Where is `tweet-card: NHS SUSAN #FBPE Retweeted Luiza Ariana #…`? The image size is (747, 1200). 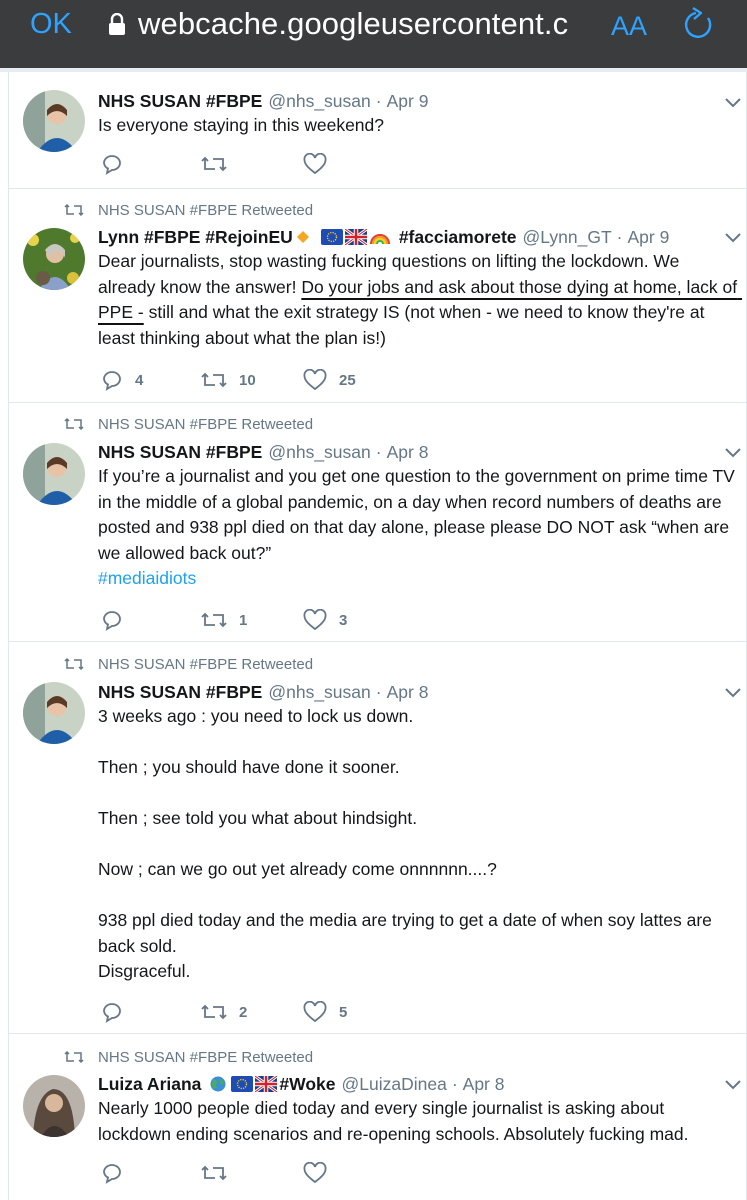 tweet-card: NHS SUSAN #FBPE Retweeted Luiza Ariana #… is located at coordinates (378, 1117).